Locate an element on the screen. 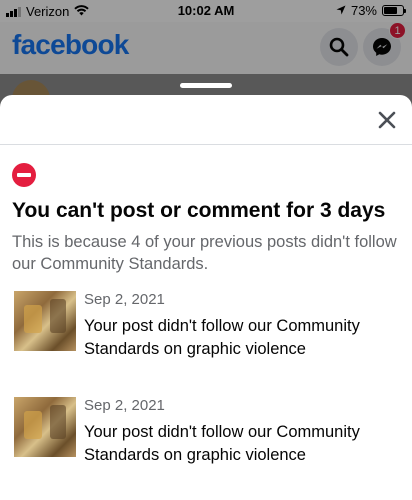  divider is located at coordinates (206, 144).